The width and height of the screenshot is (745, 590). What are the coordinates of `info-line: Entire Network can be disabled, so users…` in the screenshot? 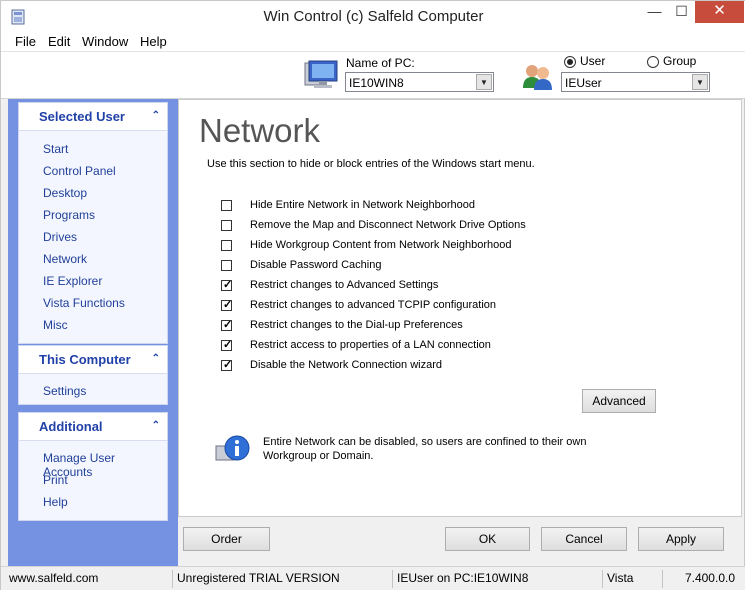 It's located at (425, 442).